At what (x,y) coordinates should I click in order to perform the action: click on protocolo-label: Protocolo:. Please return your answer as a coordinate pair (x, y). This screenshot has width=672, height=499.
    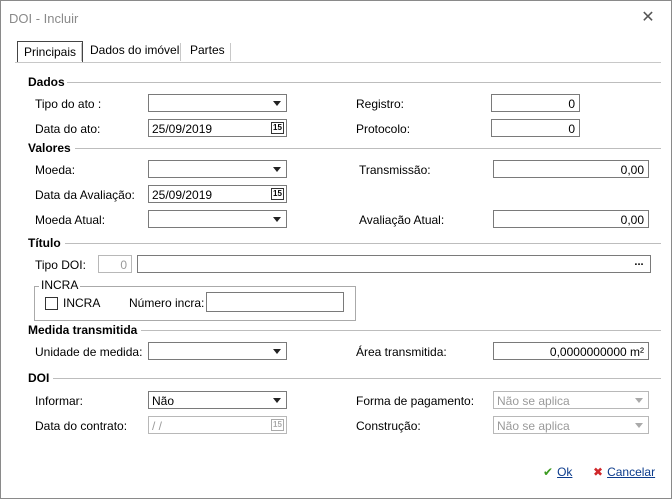
    Looking at the image, I should click on (383, 129).